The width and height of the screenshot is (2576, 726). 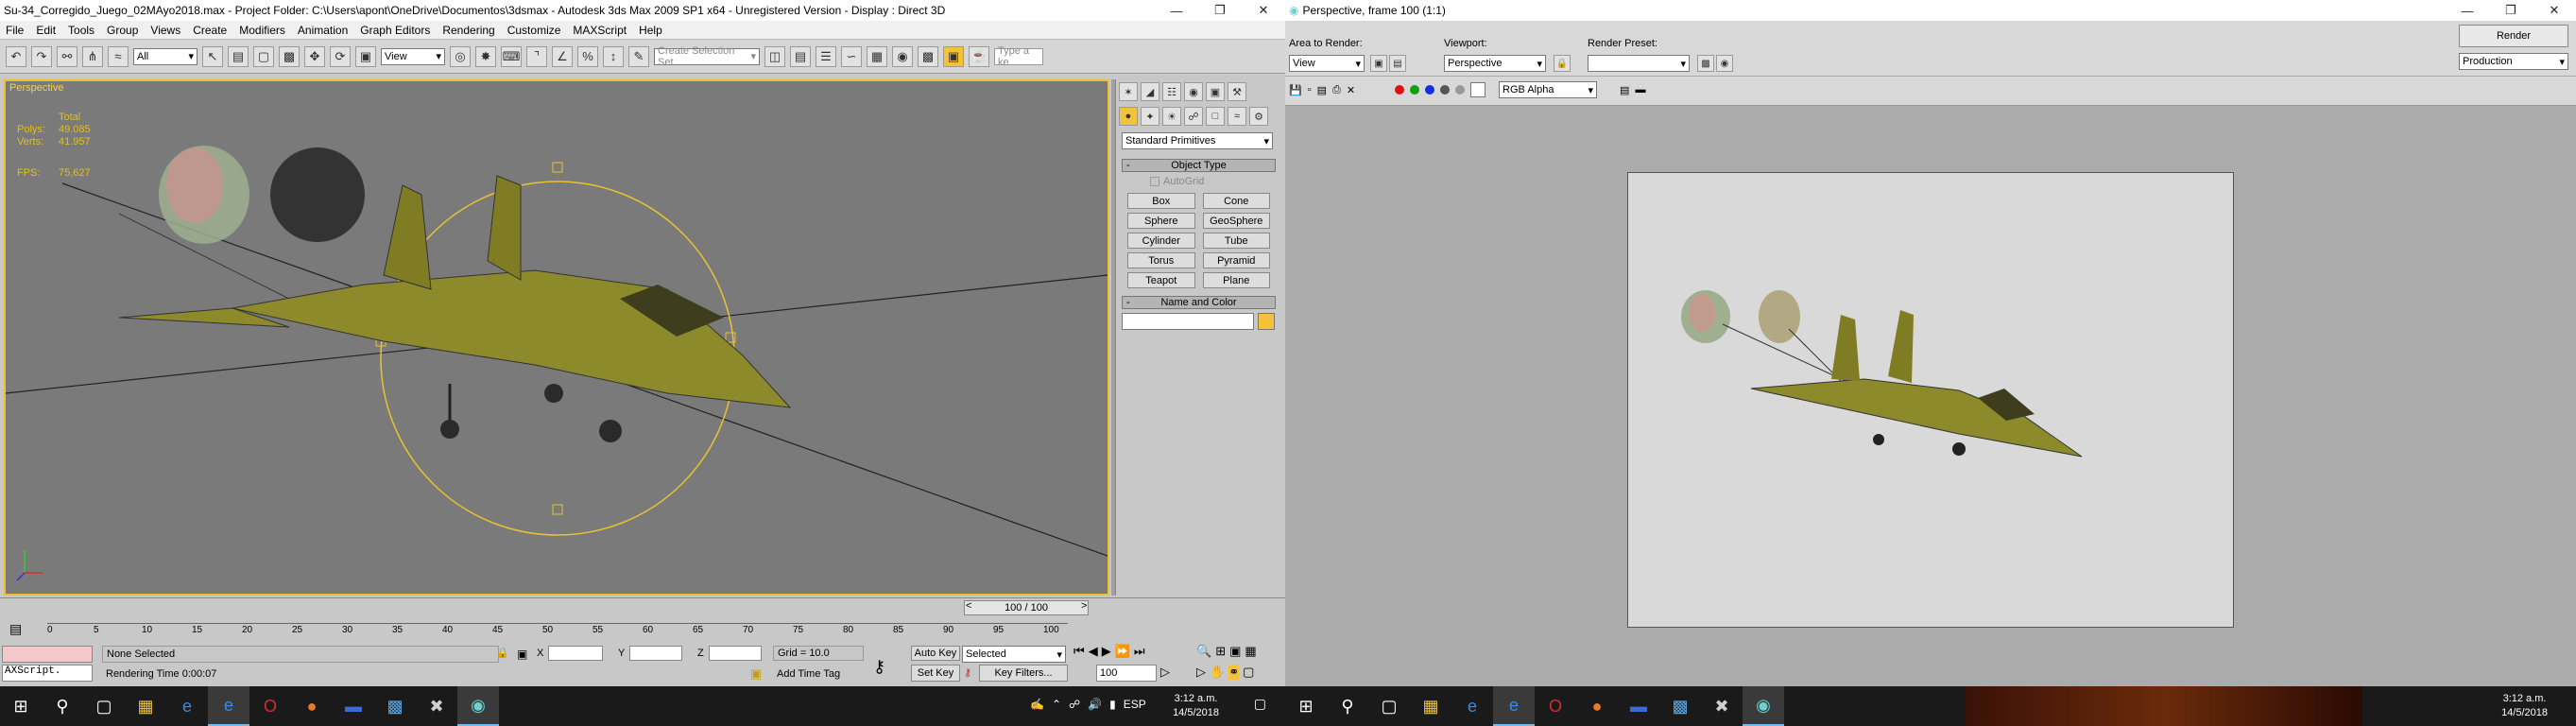 I want to click on file-explorer-icon: ▦, so click(x=145, y=706).